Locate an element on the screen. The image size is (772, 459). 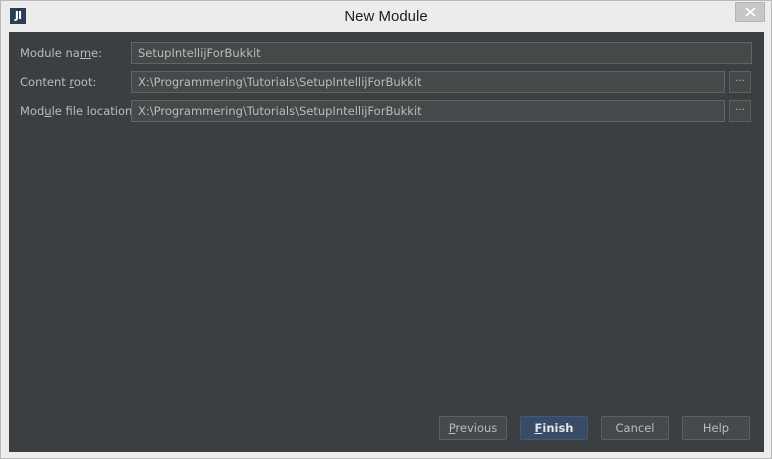
content-root-label-text-end: oot: is located at coordinates (85, 82).